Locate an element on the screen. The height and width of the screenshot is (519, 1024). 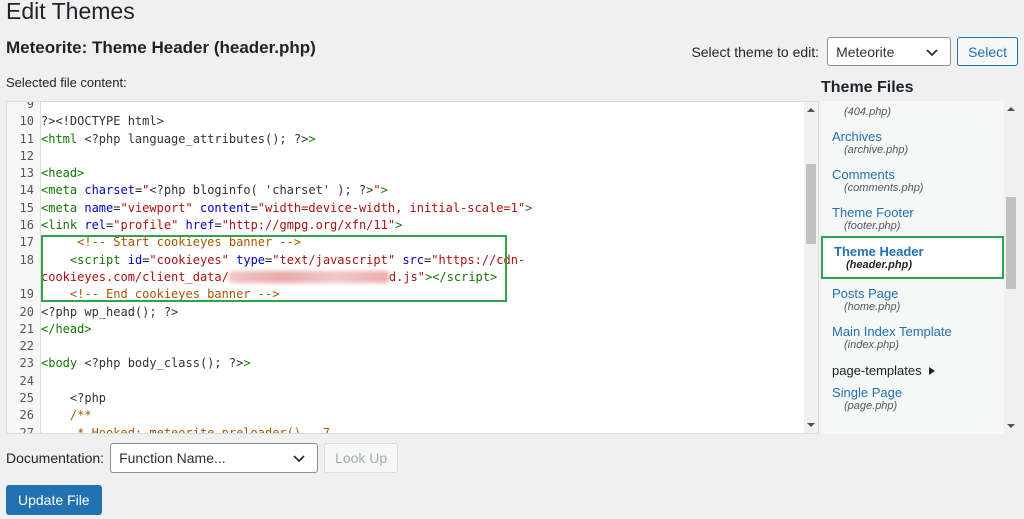
theme-file-item: Single Page (page.php) is located at coordinates (912, 397).